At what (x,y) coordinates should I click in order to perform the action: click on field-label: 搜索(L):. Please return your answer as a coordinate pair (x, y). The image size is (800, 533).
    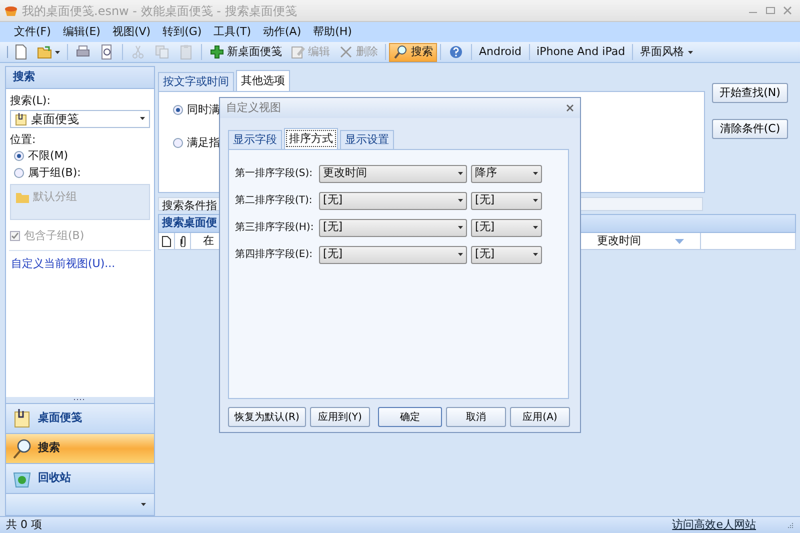
    Looking at the image, I should click on (30, 101).